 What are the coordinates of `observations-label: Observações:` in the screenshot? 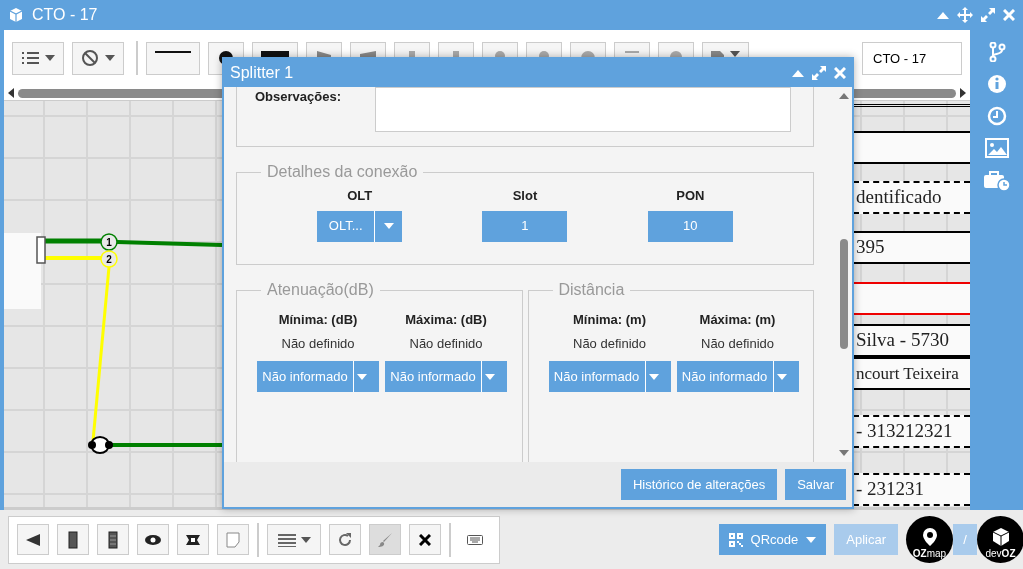 It's located at (298, 97).